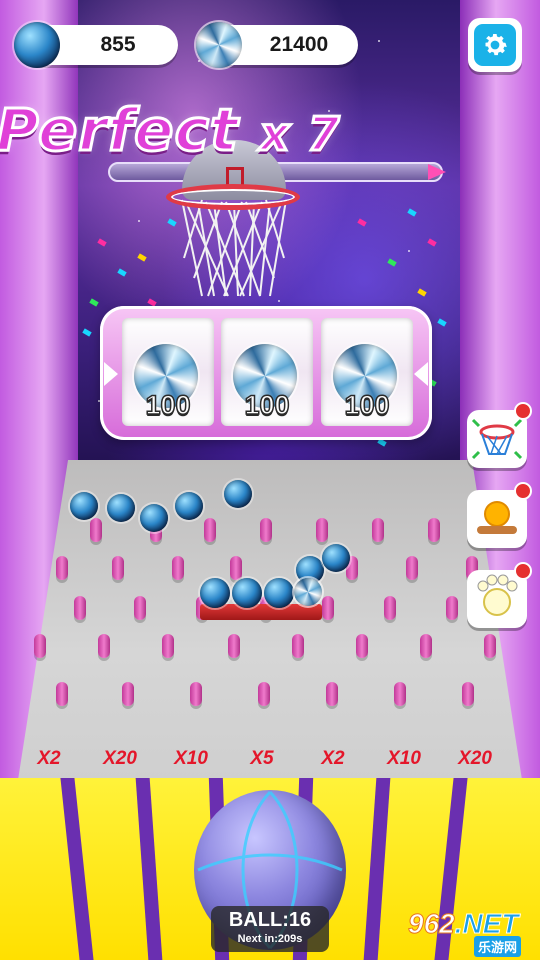 Image resolution: width=540 pixels, height=960 pixels. What do you see at coordinates (118, 44) in the screenshot?
I see `balls-counter-value: 855` at bounding box center [118, 44].